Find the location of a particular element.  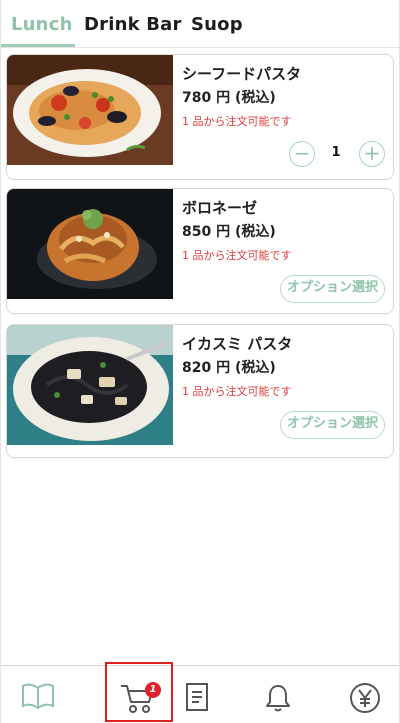

seafood-pasta-photo is located at coordinates (90, 110).